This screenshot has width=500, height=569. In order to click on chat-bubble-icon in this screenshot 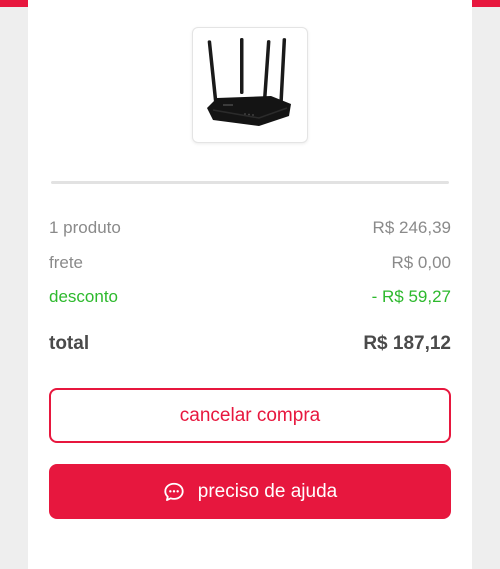, I will do `click(174, 492)`.